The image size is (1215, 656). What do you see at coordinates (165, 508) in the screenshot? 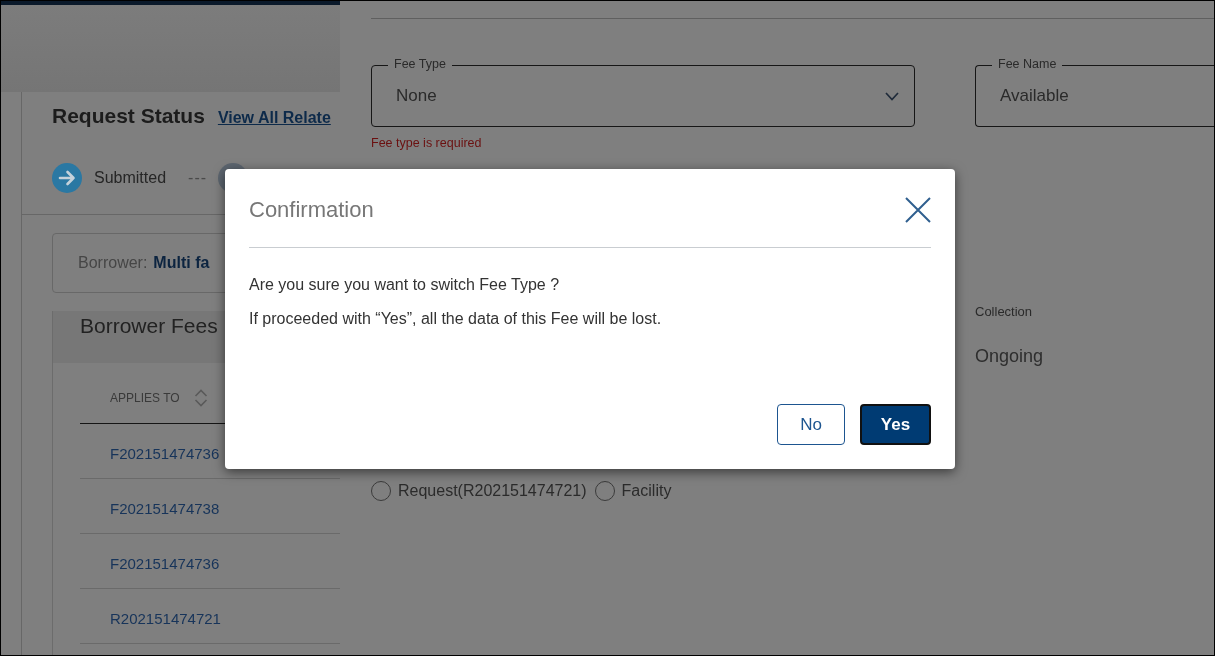
I see `row-link: F202151474738` at bounding box center [165, 508].